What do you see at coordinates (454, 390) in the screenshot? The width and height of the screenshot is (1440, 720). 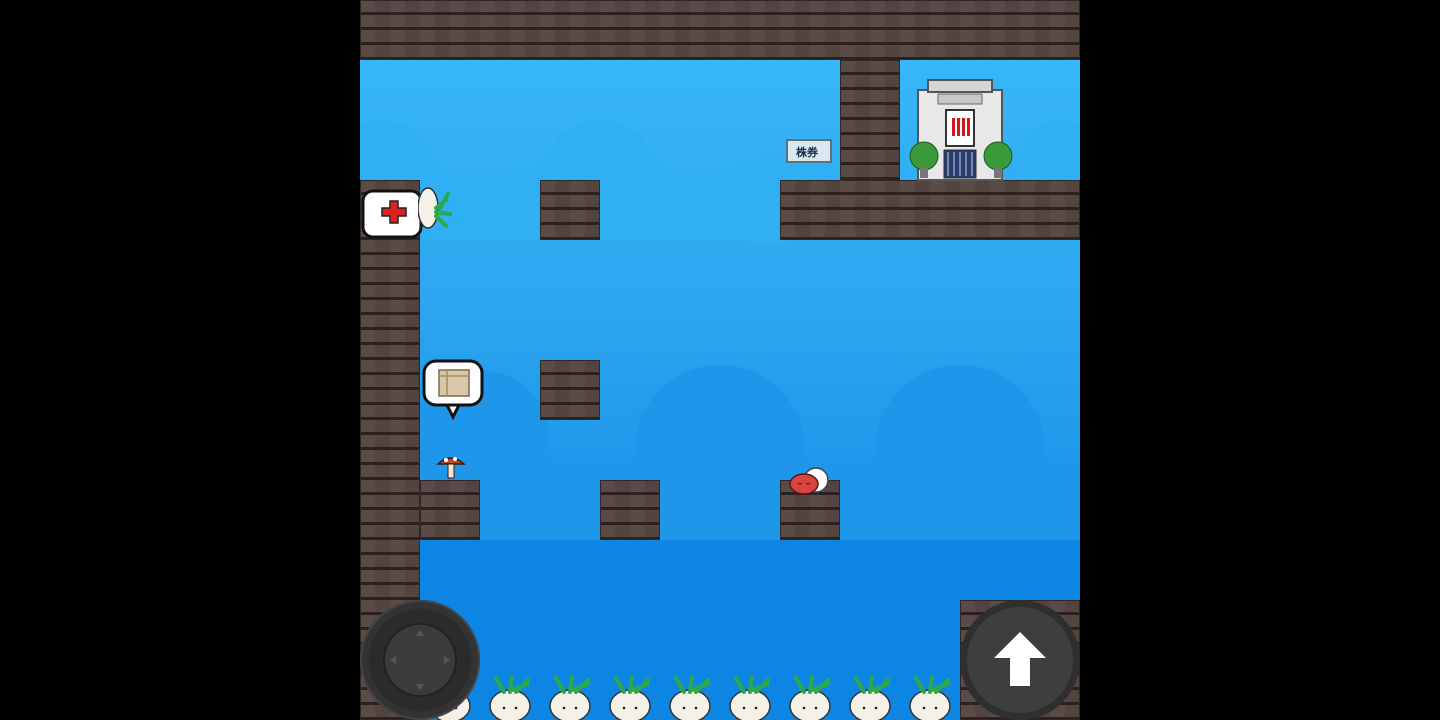 I see `box-bubble-icon` at bounding box center [454, 390].